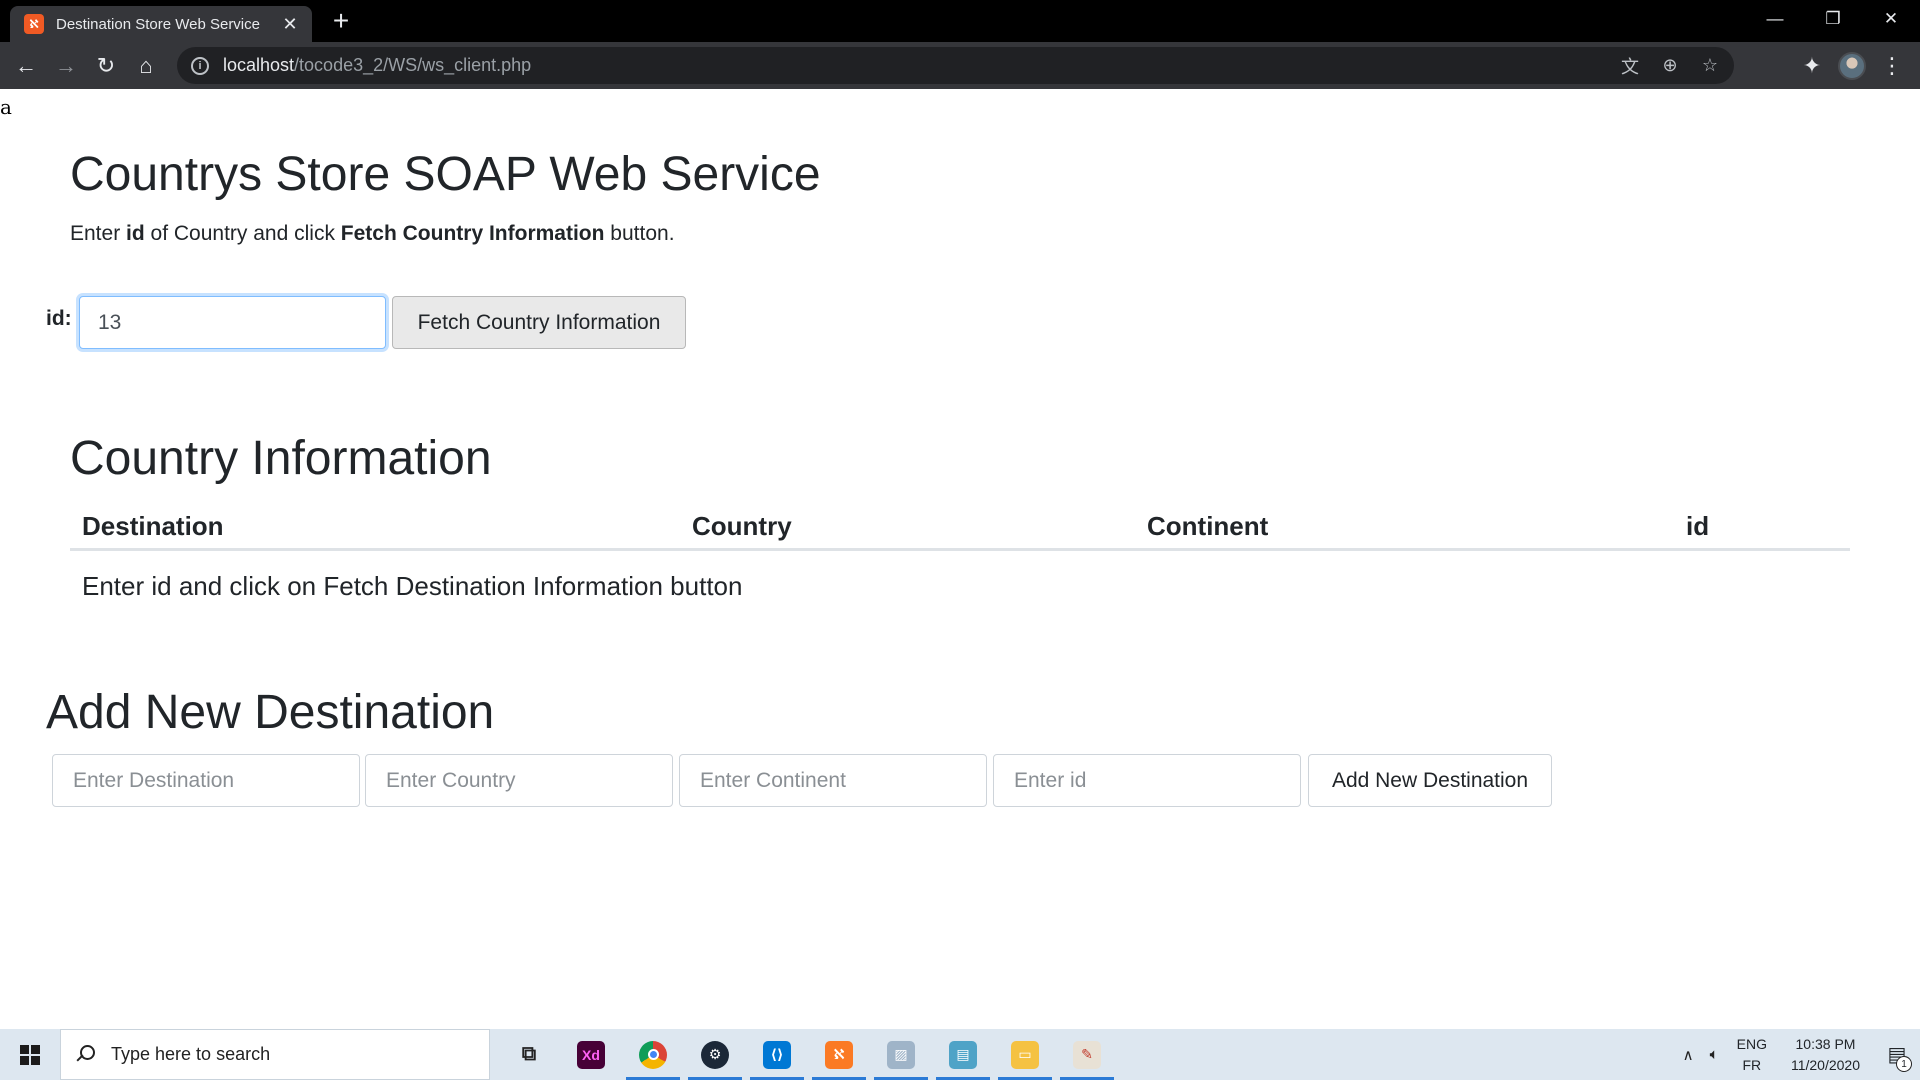  Describe the element at coordinates (539, 322) in the screenshot. I see `fetch-country-button: Fetch Country Information` at that location.